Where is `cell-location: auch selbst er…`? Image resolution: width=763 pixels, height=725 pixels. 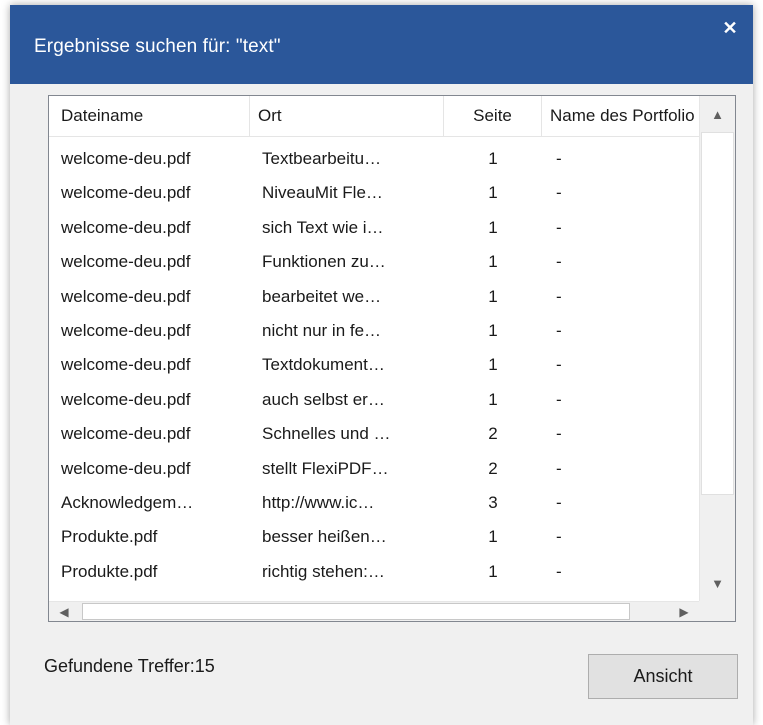
cell-location: auch selbst er… is located at coordinates (323, 399).